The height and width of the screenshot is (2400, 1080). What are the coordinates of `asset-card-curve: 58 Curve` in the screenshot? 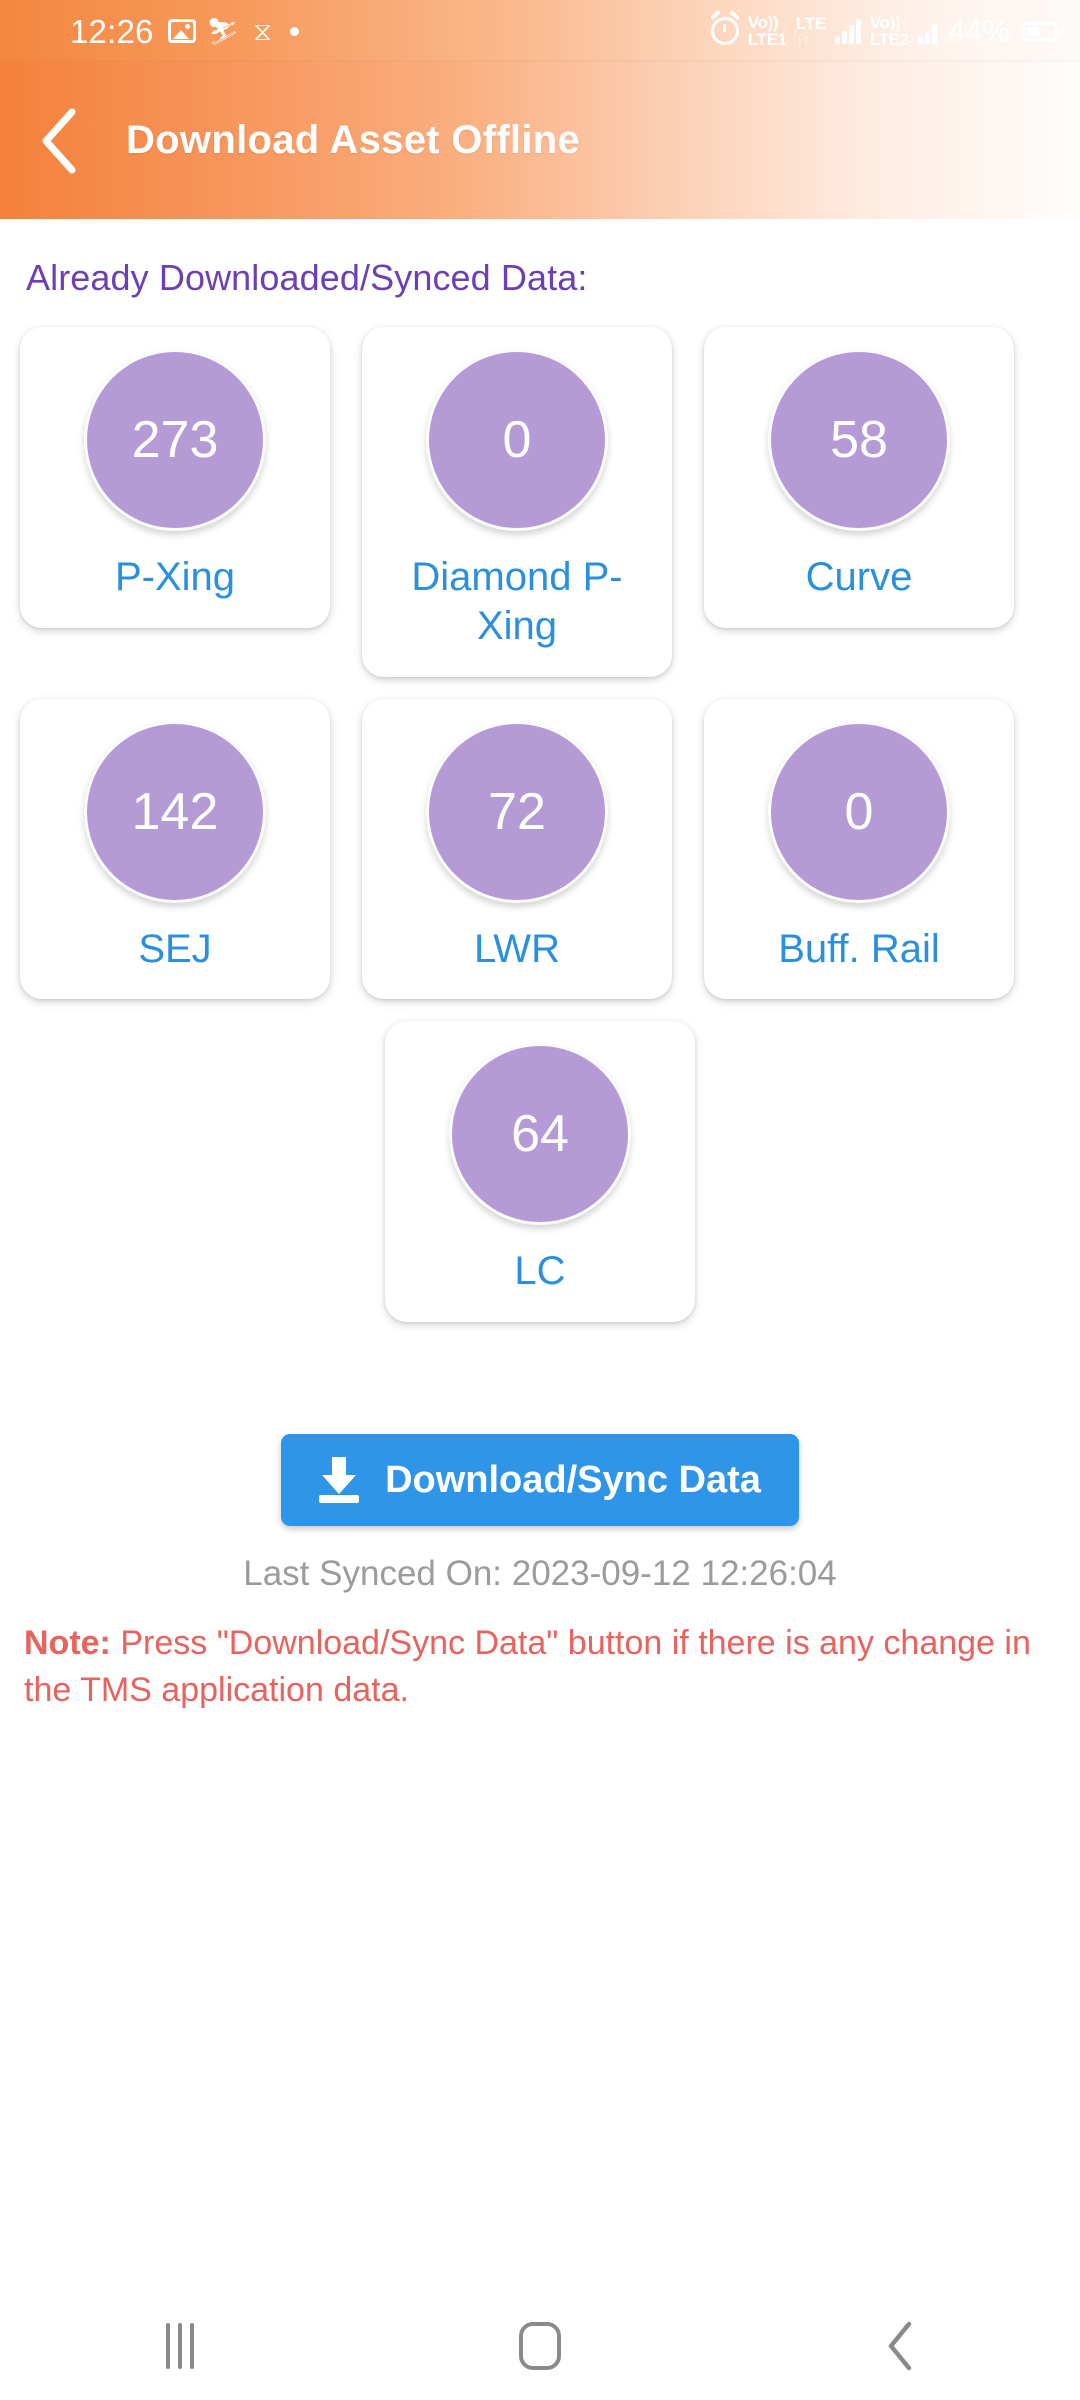 It's located at (859, 477).